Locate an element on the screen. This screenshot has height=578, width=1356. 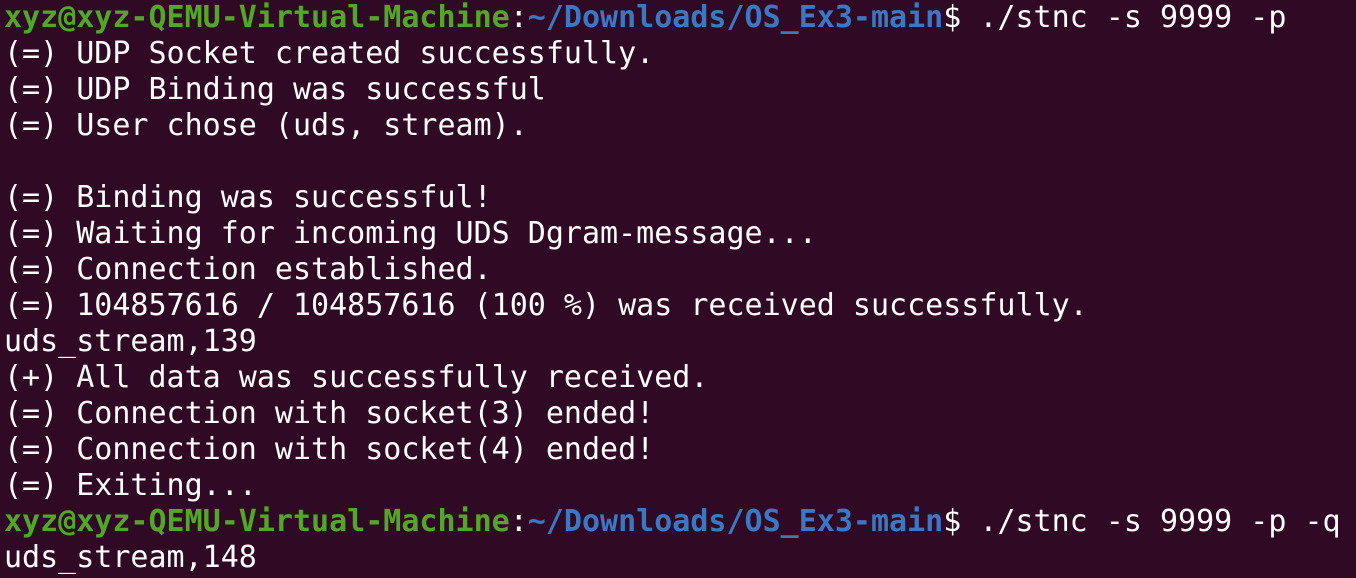
output-line: (+) All data was successfully received. is located at coordinates (356, 377).